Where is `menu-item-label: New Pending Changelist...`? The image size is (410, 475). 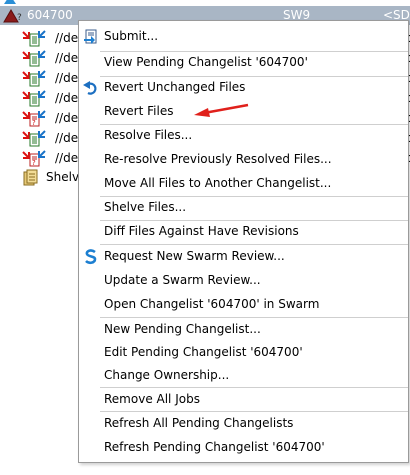
menu-item-label: New Pending Changelist... is located at coordinates (182, 329).